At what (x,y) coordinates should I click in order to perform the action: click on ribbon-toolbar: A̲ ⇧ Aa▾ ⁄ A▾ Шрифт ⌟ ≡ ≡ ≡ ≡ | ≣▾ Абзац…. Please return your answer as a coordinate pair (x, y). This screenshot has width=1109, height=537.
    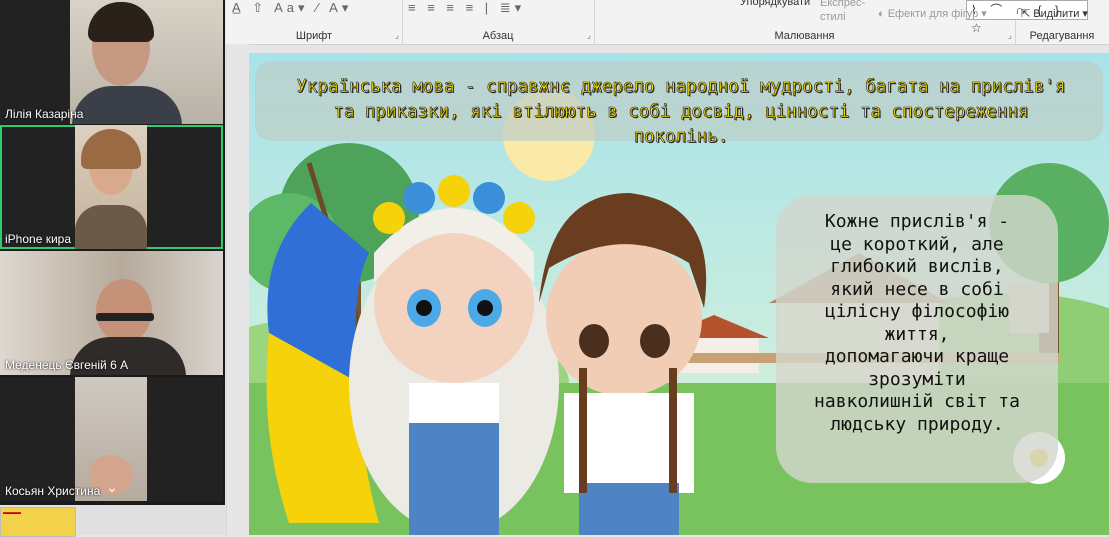
    Looking at the image, I should click on (667, 22).